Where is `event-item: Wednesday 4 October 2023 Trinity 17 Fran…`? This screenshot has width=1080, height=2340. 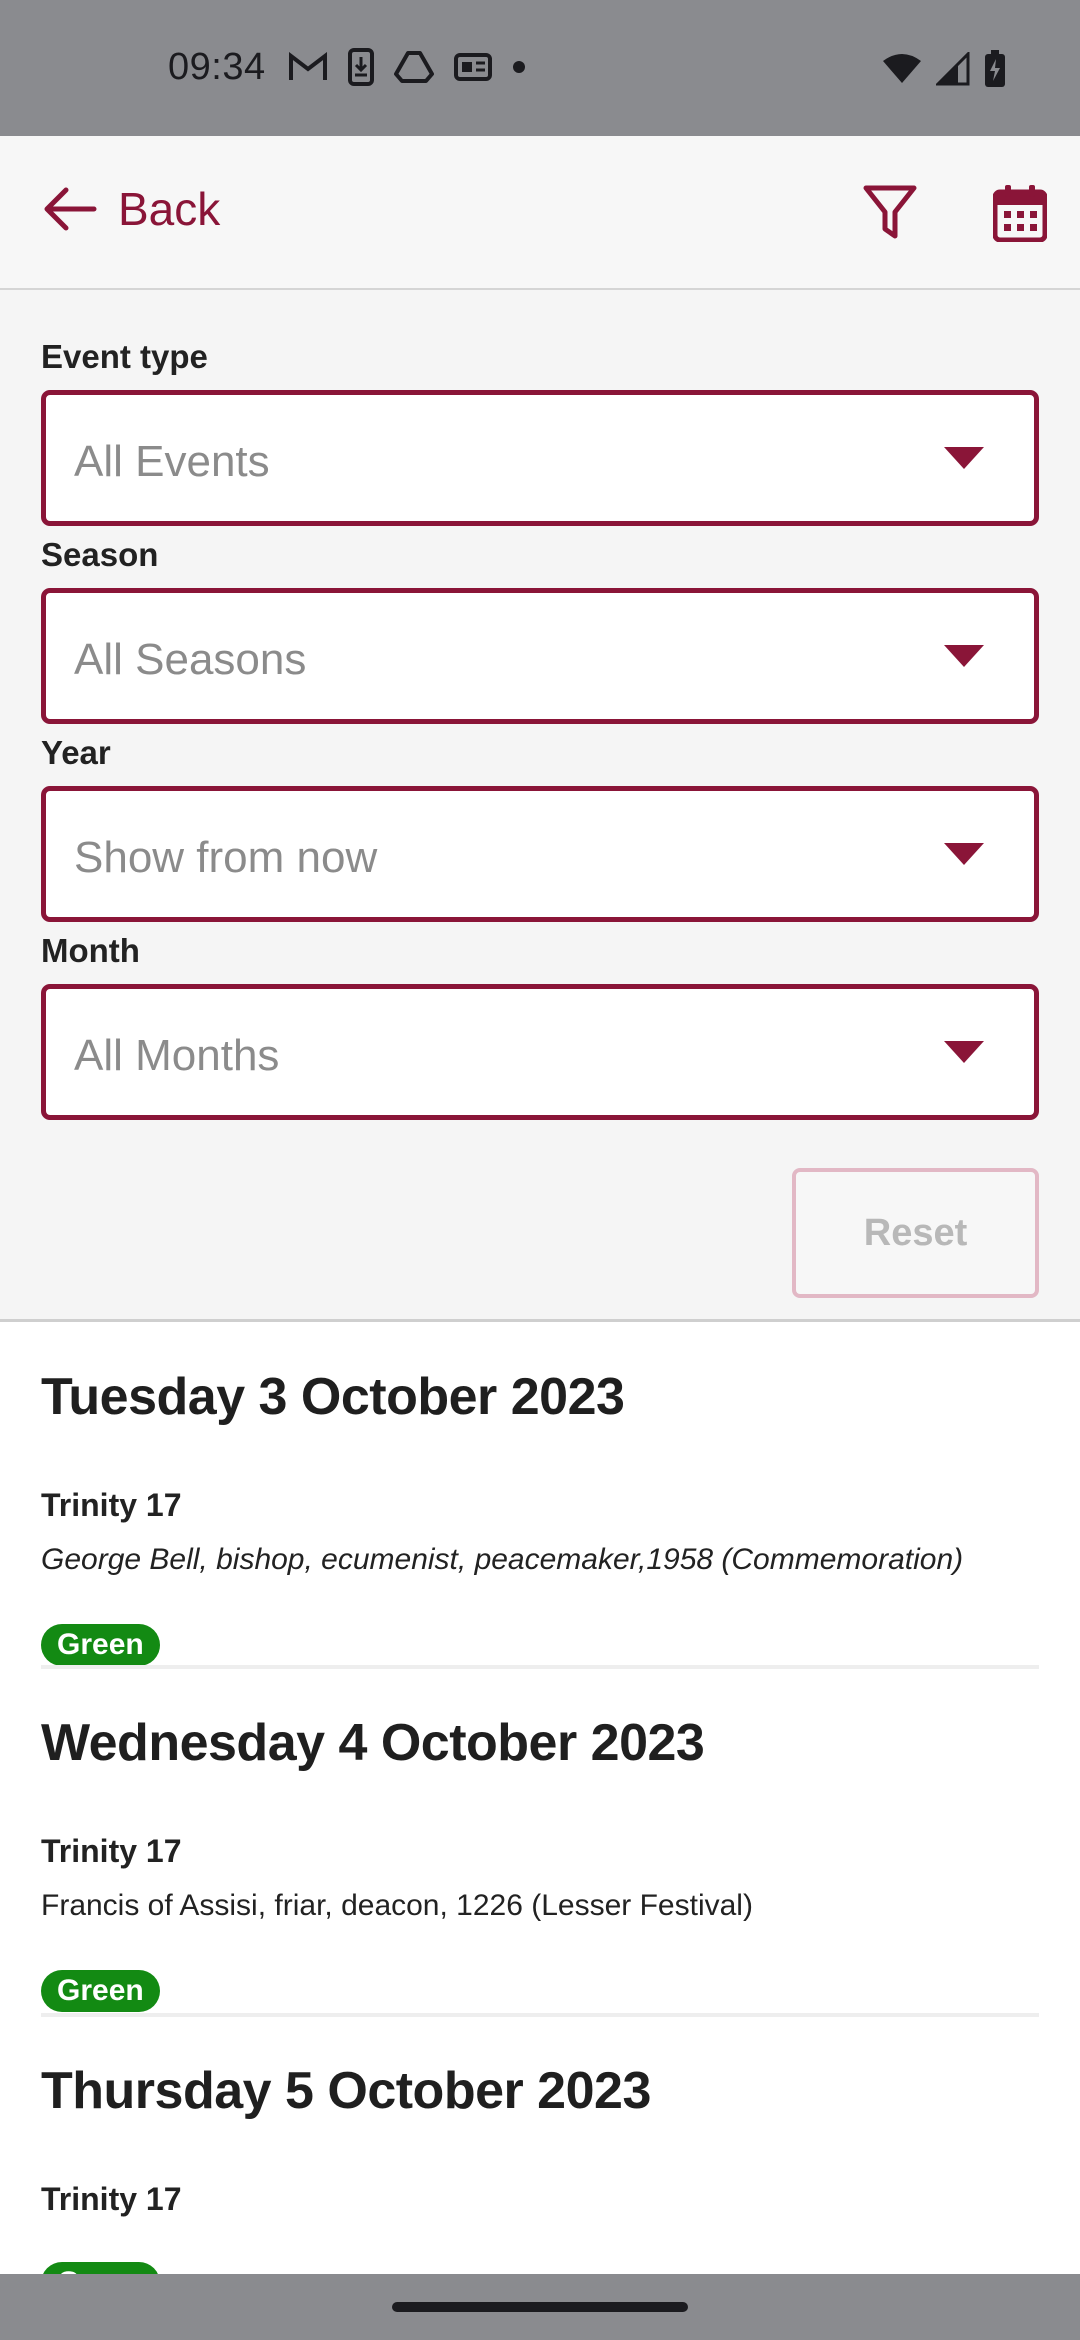
event-item: Wednesday 4 October 2023 Trinity 17 Fran… is located at coordinates (540, 1862).